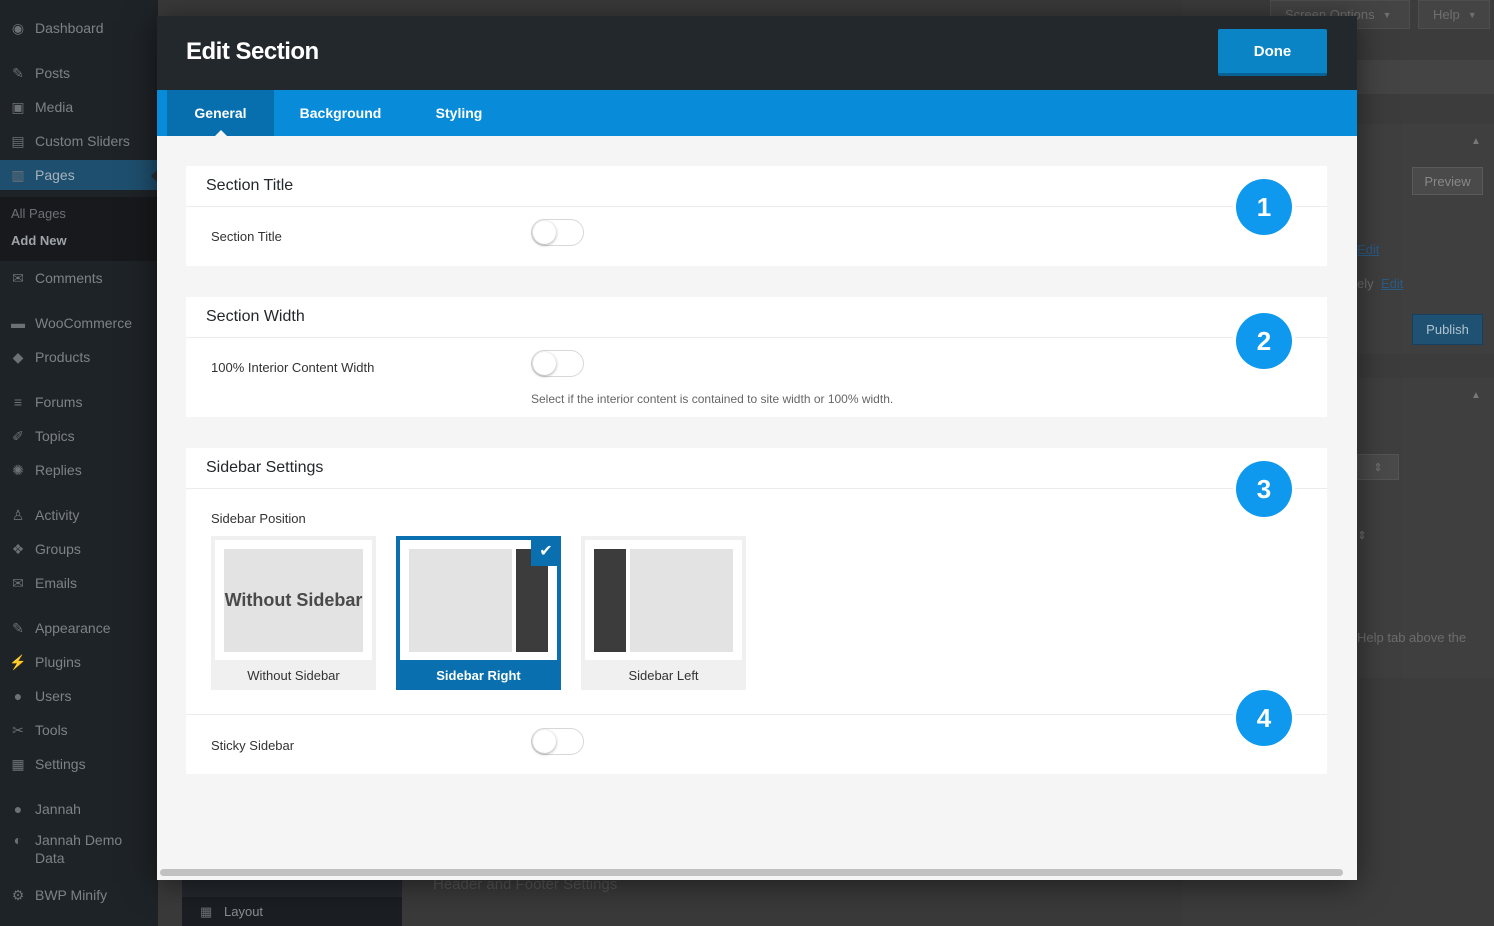  What do you see at coordinates (340, 113) in the screenshot?
I see `tab-background: Background` at bounding box center [340, 113].